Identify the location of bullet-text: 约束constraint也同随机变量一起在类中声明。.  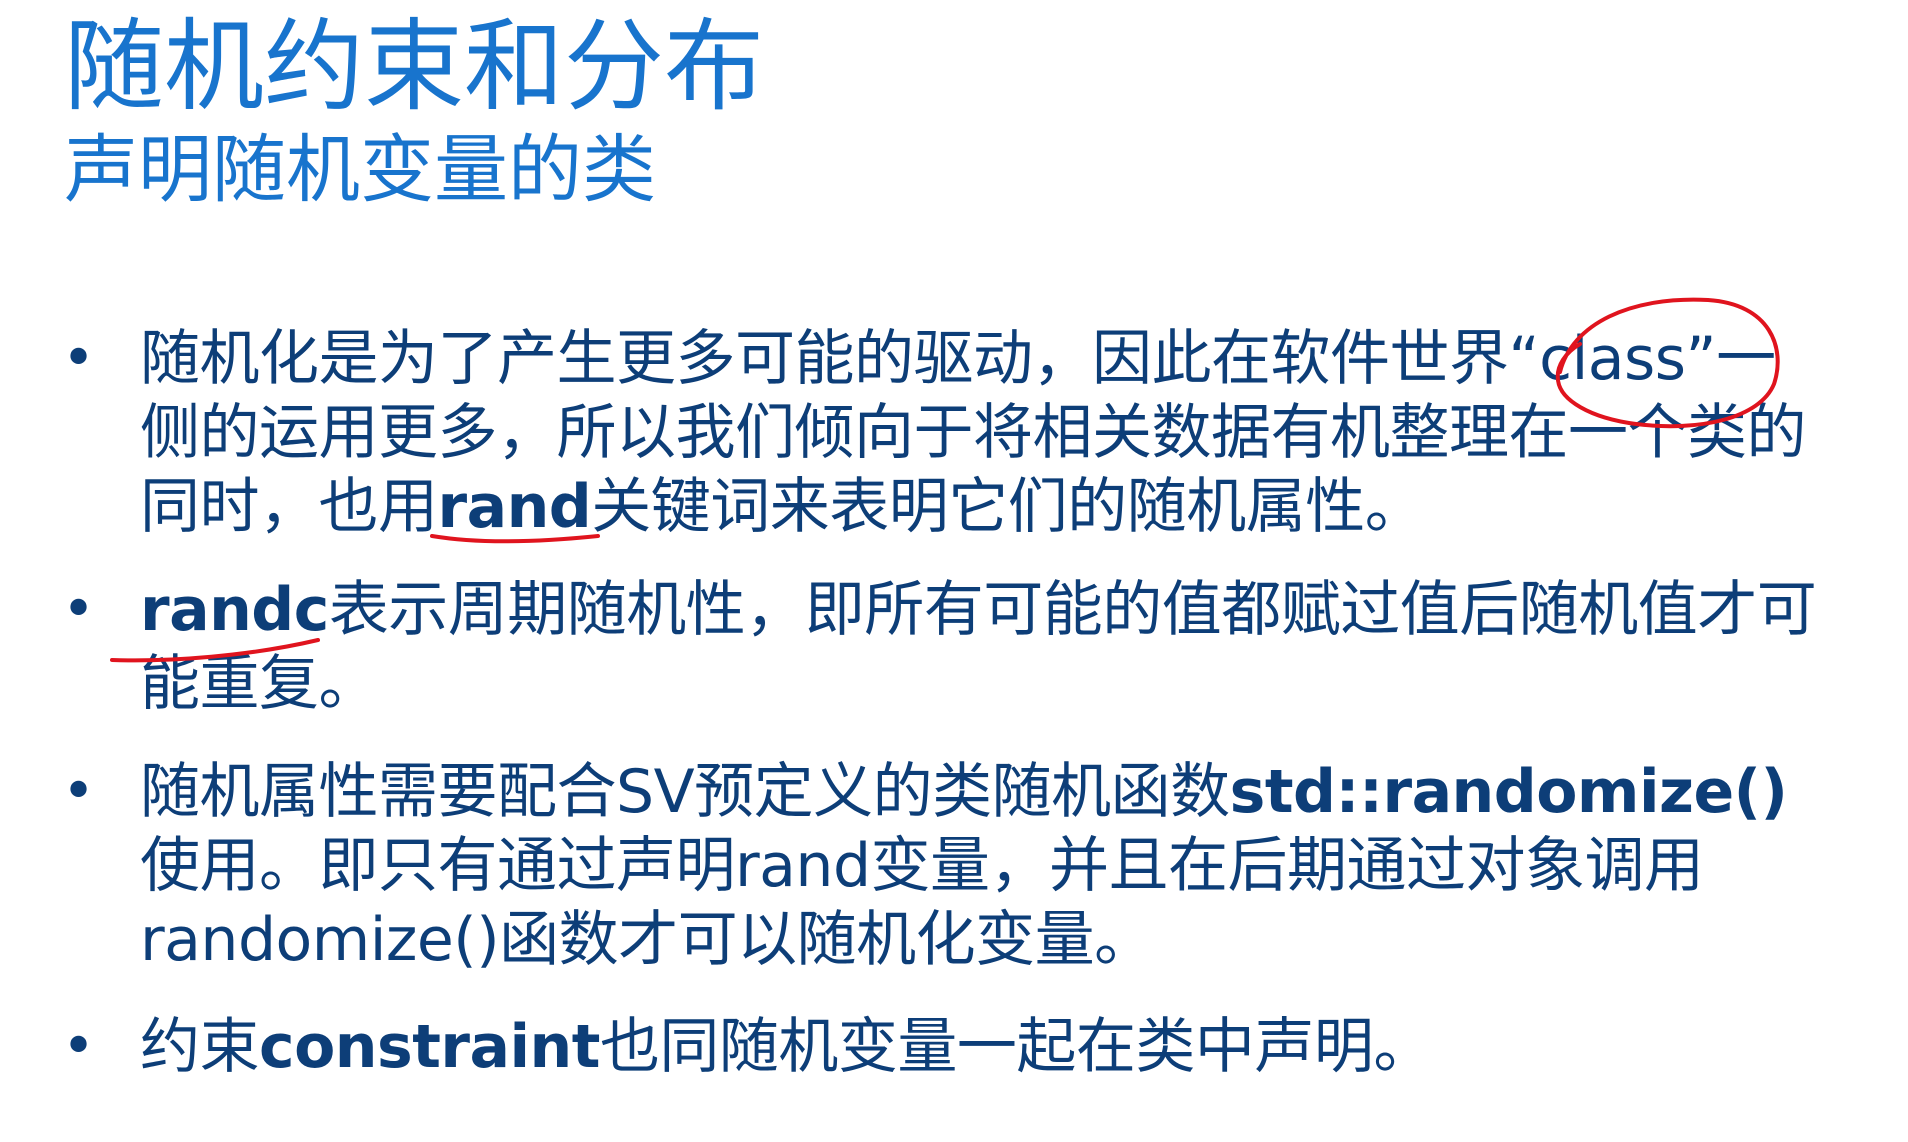
(1010, 1047).